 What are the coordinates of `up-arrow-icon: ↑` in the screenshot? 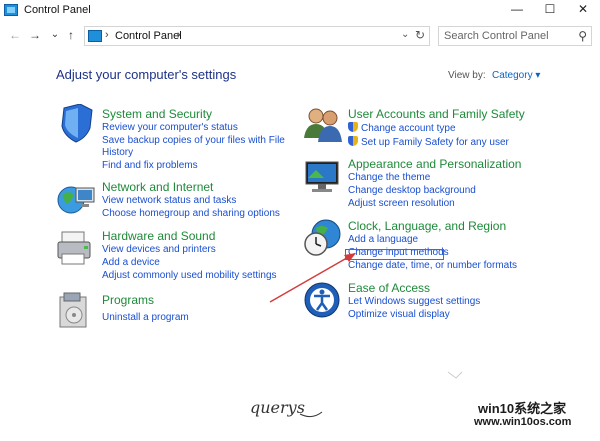 It's located at (71, 35).